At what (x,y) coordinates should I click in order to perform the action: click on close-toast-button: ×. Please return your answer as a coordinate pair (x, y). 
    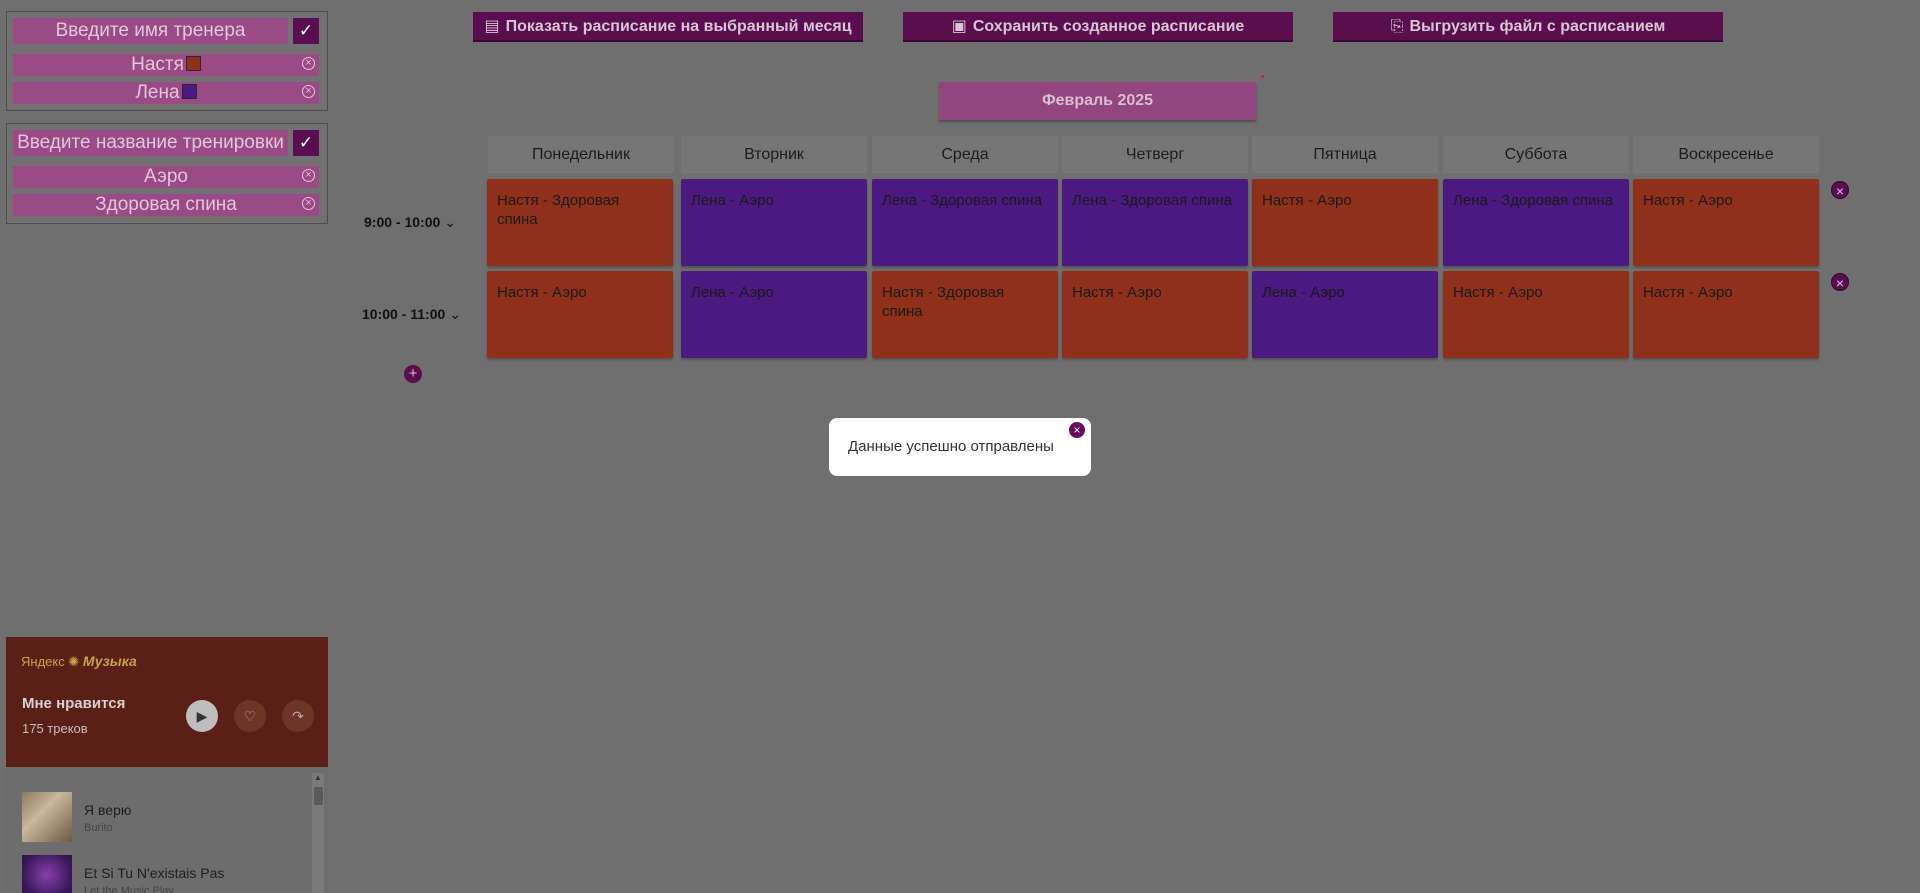
    Looking at the image, I should click on (1077, 430).